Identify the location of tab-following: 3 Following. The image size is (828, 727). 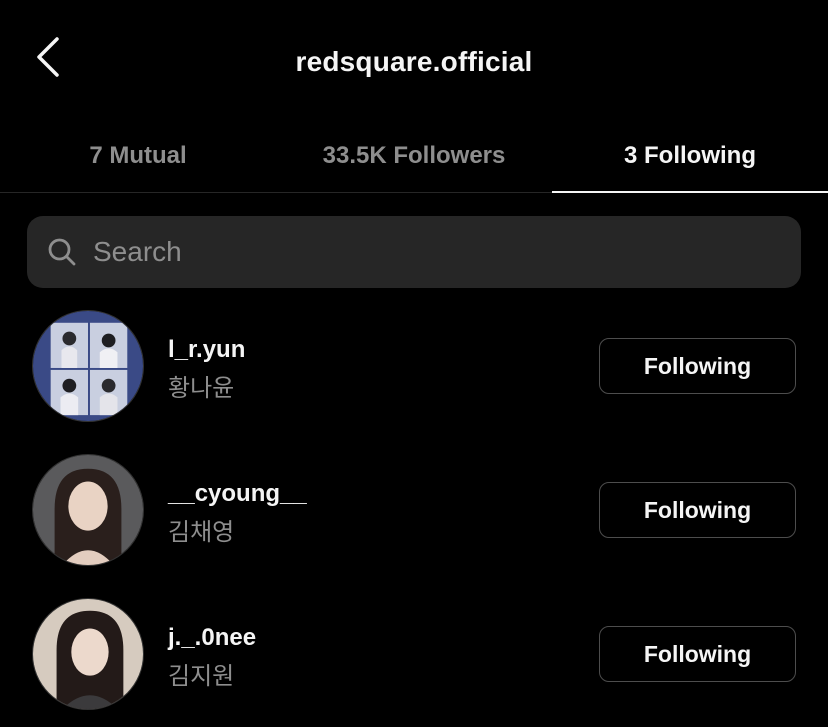
(690, 155).